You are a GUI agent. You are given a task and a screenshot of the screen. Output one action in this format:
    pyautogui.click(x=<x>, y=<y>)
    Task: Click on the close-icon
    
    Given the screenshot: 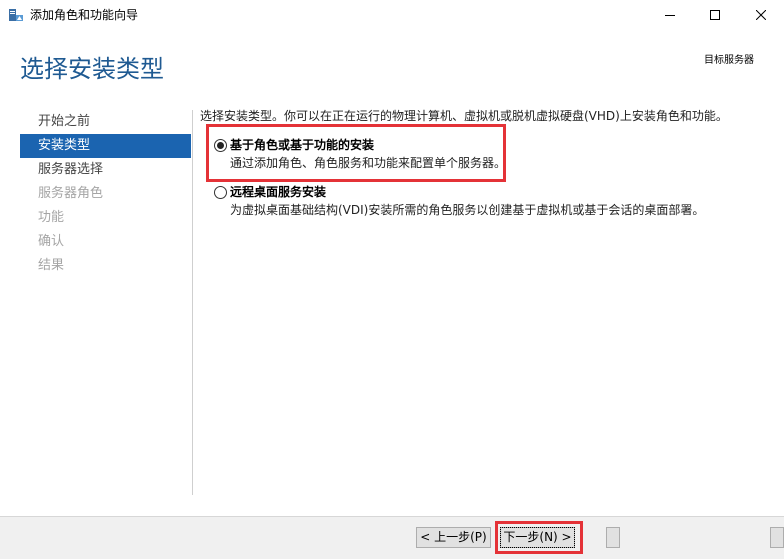 What is the action you would take?
    pyautogui.click(x=761, y=15)
    